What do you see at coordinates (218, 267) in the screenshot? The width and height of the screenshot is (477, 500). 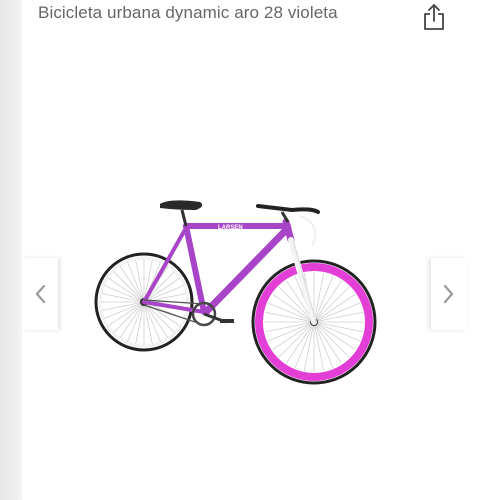 I see `bicycle-frame` at bounding box center [218, 267].